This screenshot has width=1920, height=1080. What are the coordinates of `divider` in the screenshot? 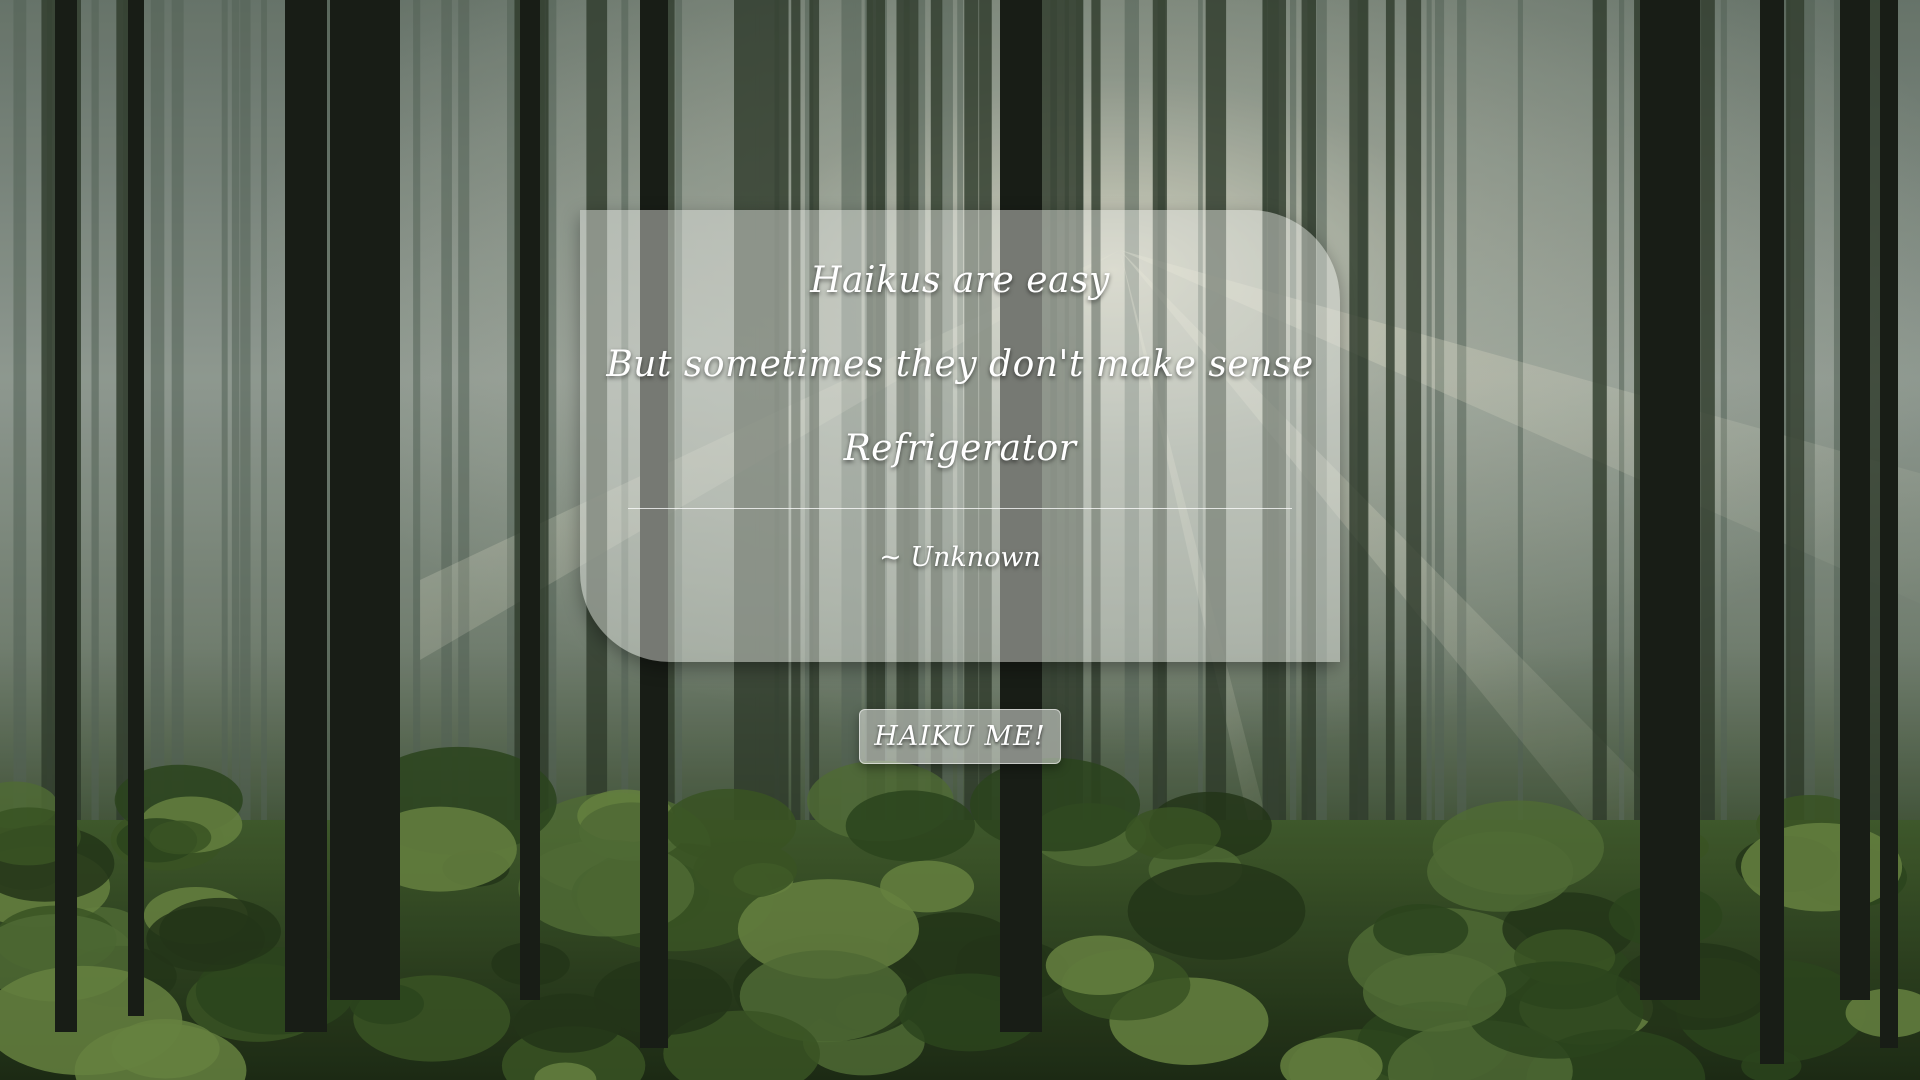 It's located at (960, 508).